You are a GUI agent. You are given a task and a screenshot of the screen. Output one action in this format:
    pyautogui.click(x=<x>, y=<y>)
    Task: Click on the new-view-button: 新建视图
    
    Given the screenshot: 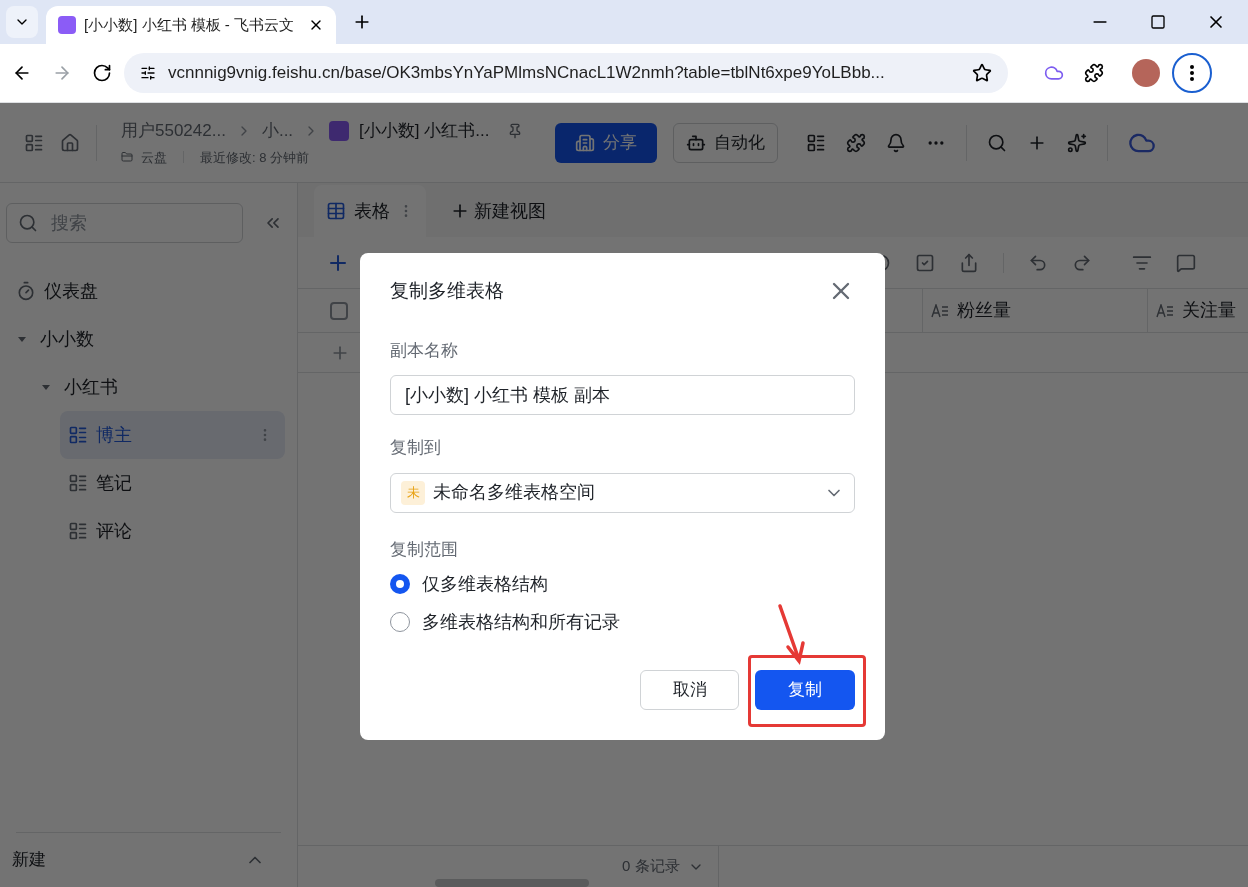 What is the action you would take?
    pyautogui.click(x=498, y=211)
    